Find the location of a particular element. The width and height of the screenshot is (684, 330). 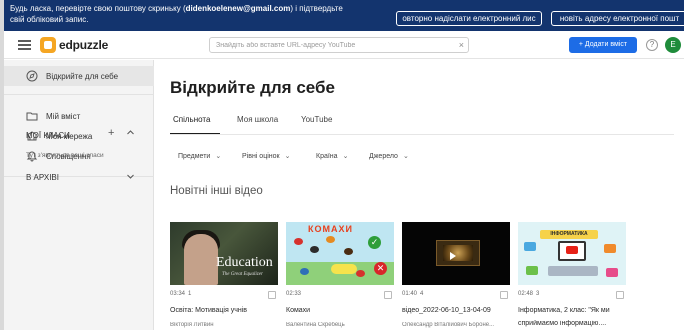

check-icon: ✓ is located at coordinates (374, 242).